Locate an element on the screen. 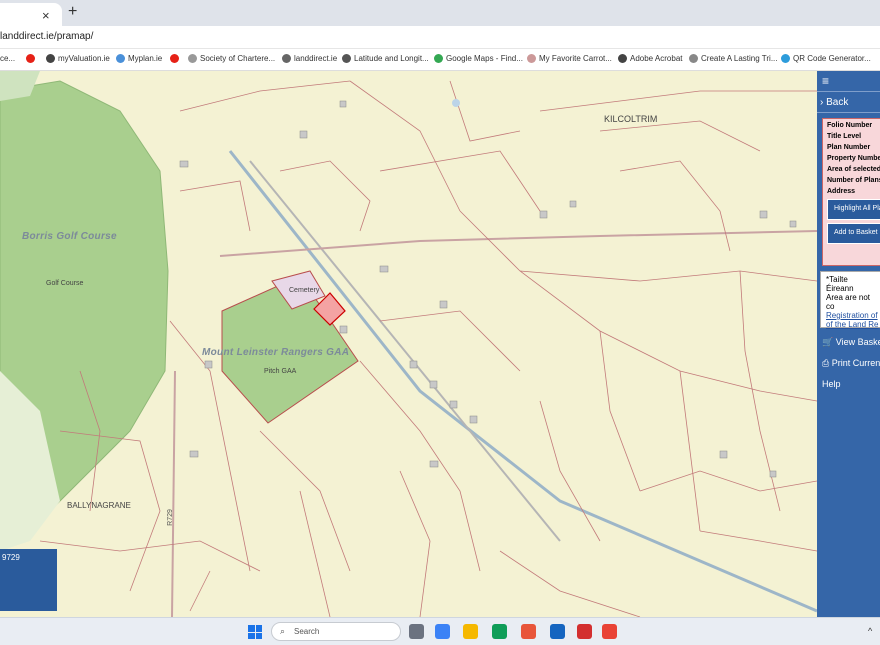 This screenshot has height=645, width=880. bookmark-label: Myplan.ie is located at coordinates (145, 58).